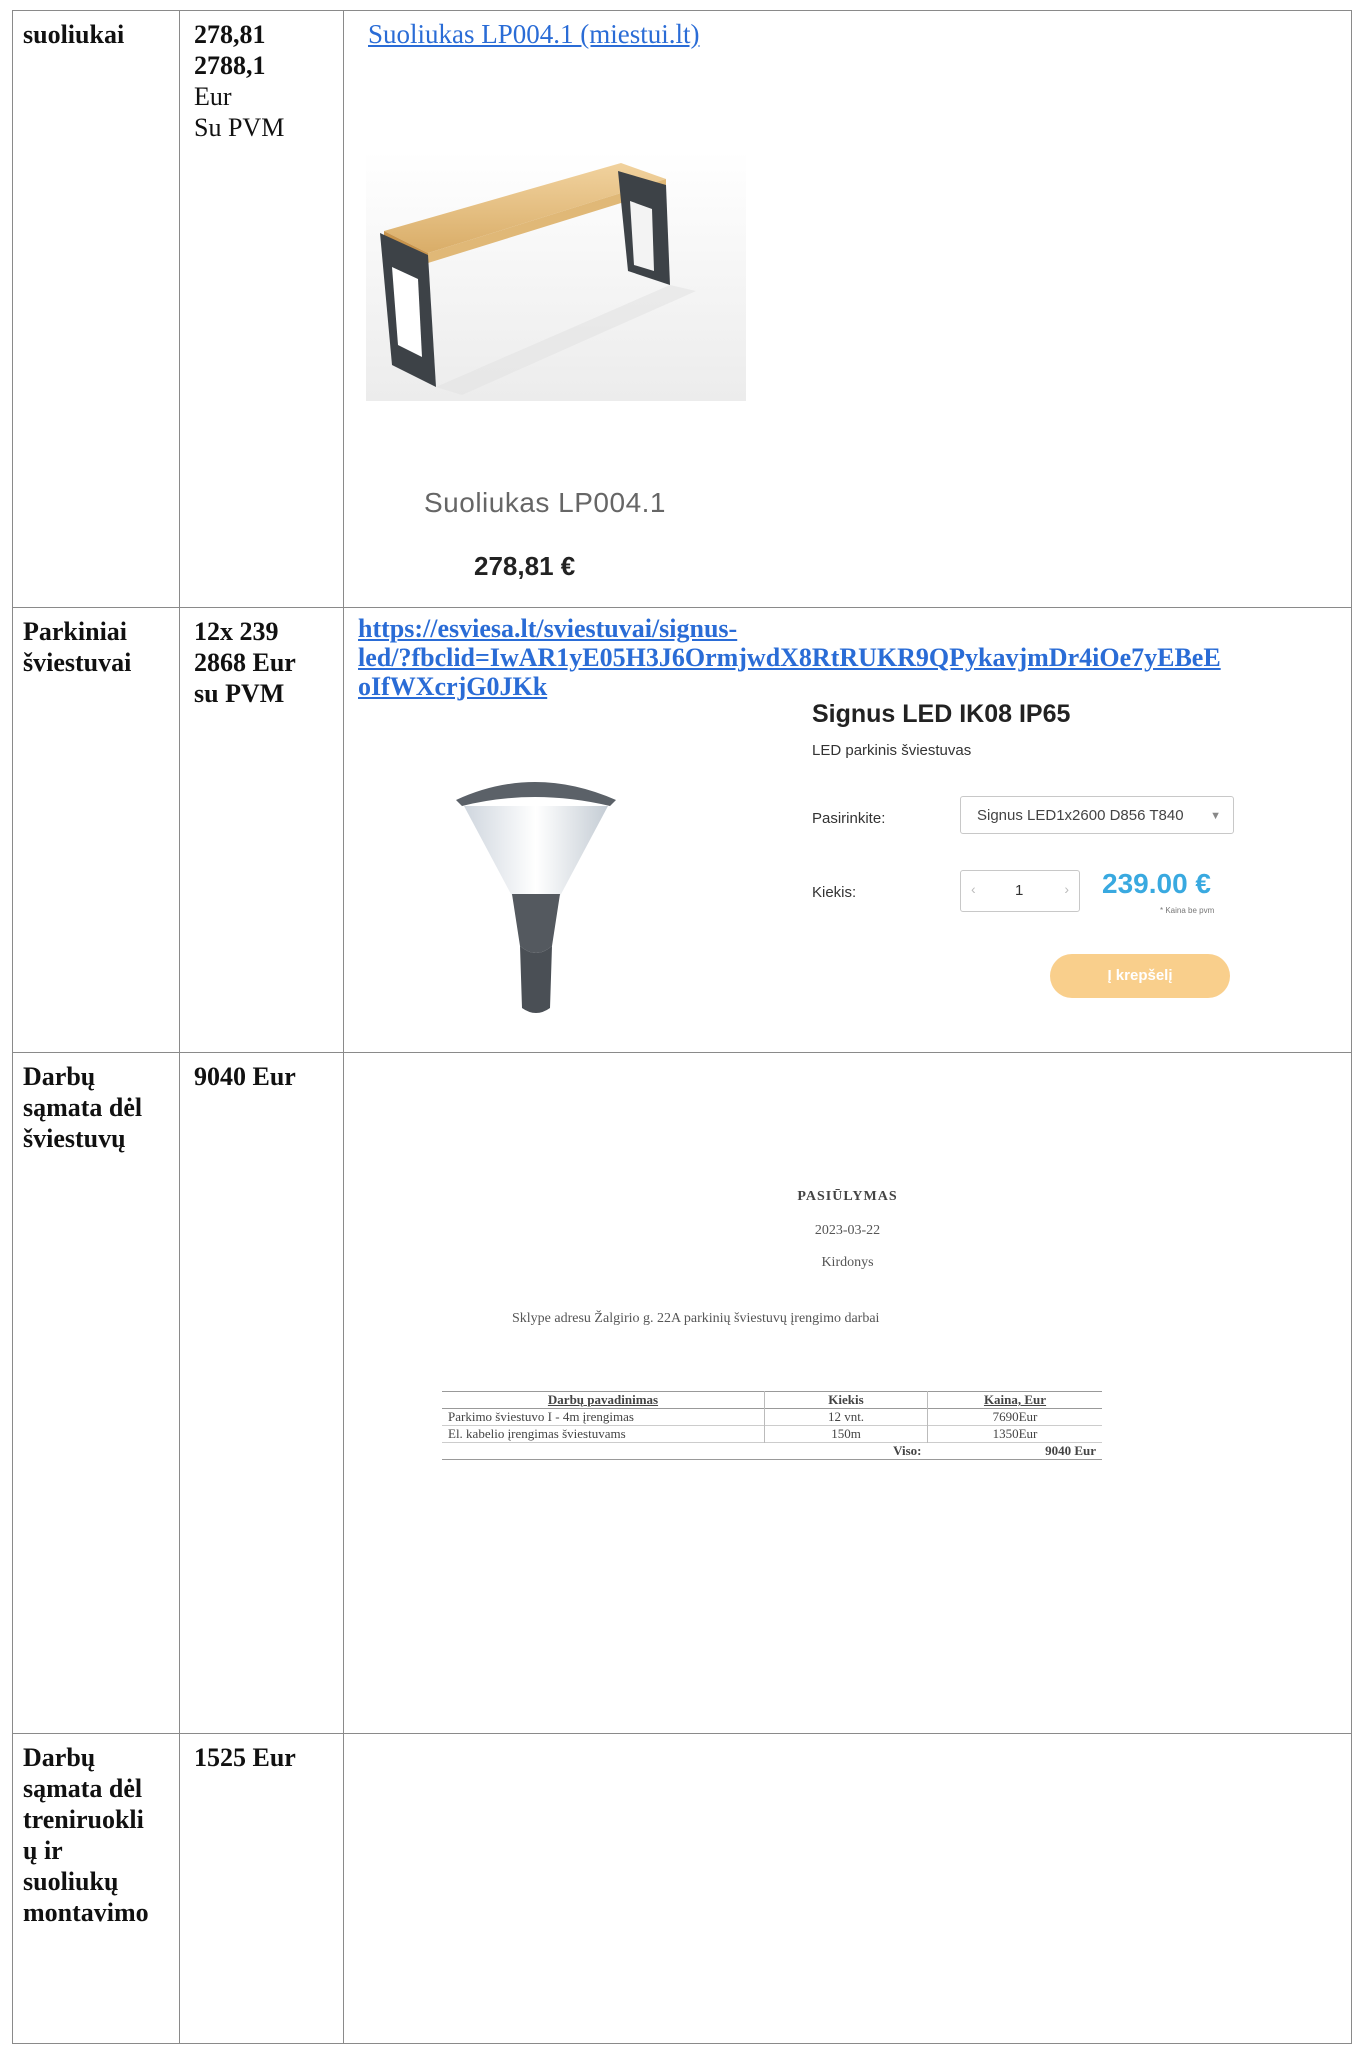 This screenshot has width=1356, height=2058. Describe the element at coordinates (1215, 816) in the screenshot. I see `chevron-down-icon: ▼` at that location.